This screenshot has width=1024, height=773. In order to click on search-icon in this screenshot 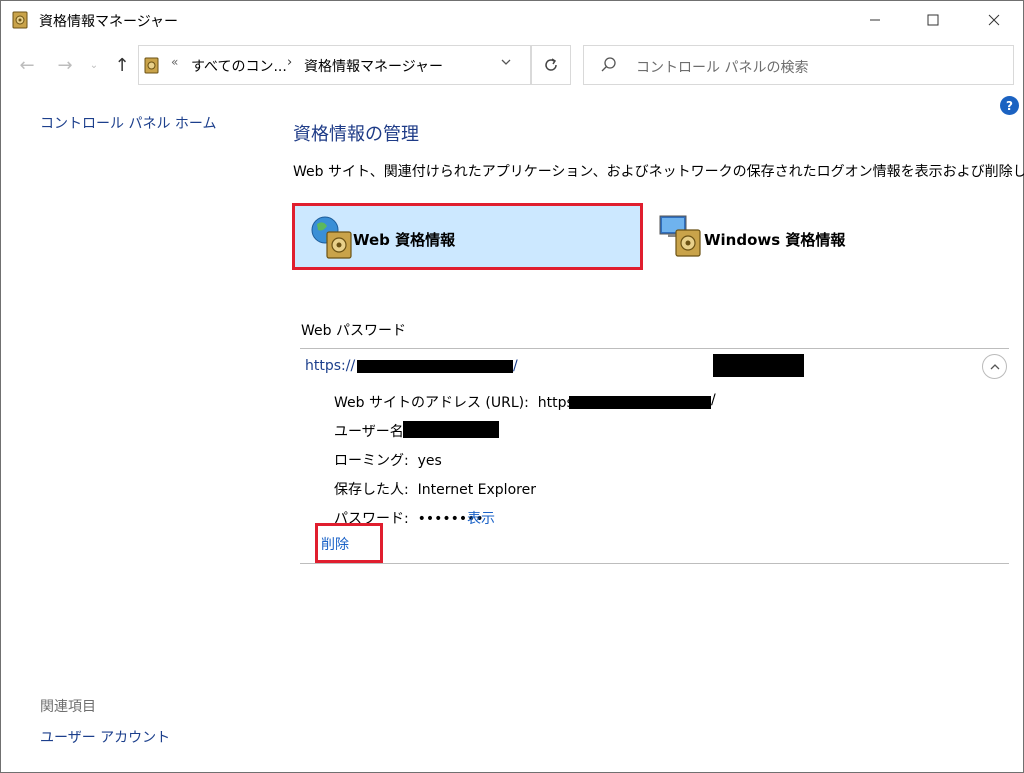, I will do `click(608, 64)`.